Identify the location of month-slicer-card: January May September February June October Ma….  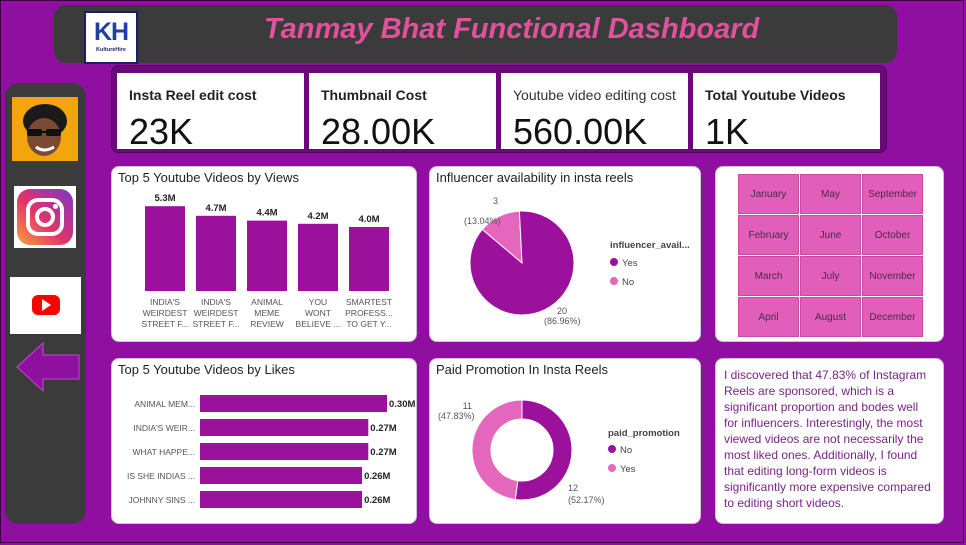
(829, 254).